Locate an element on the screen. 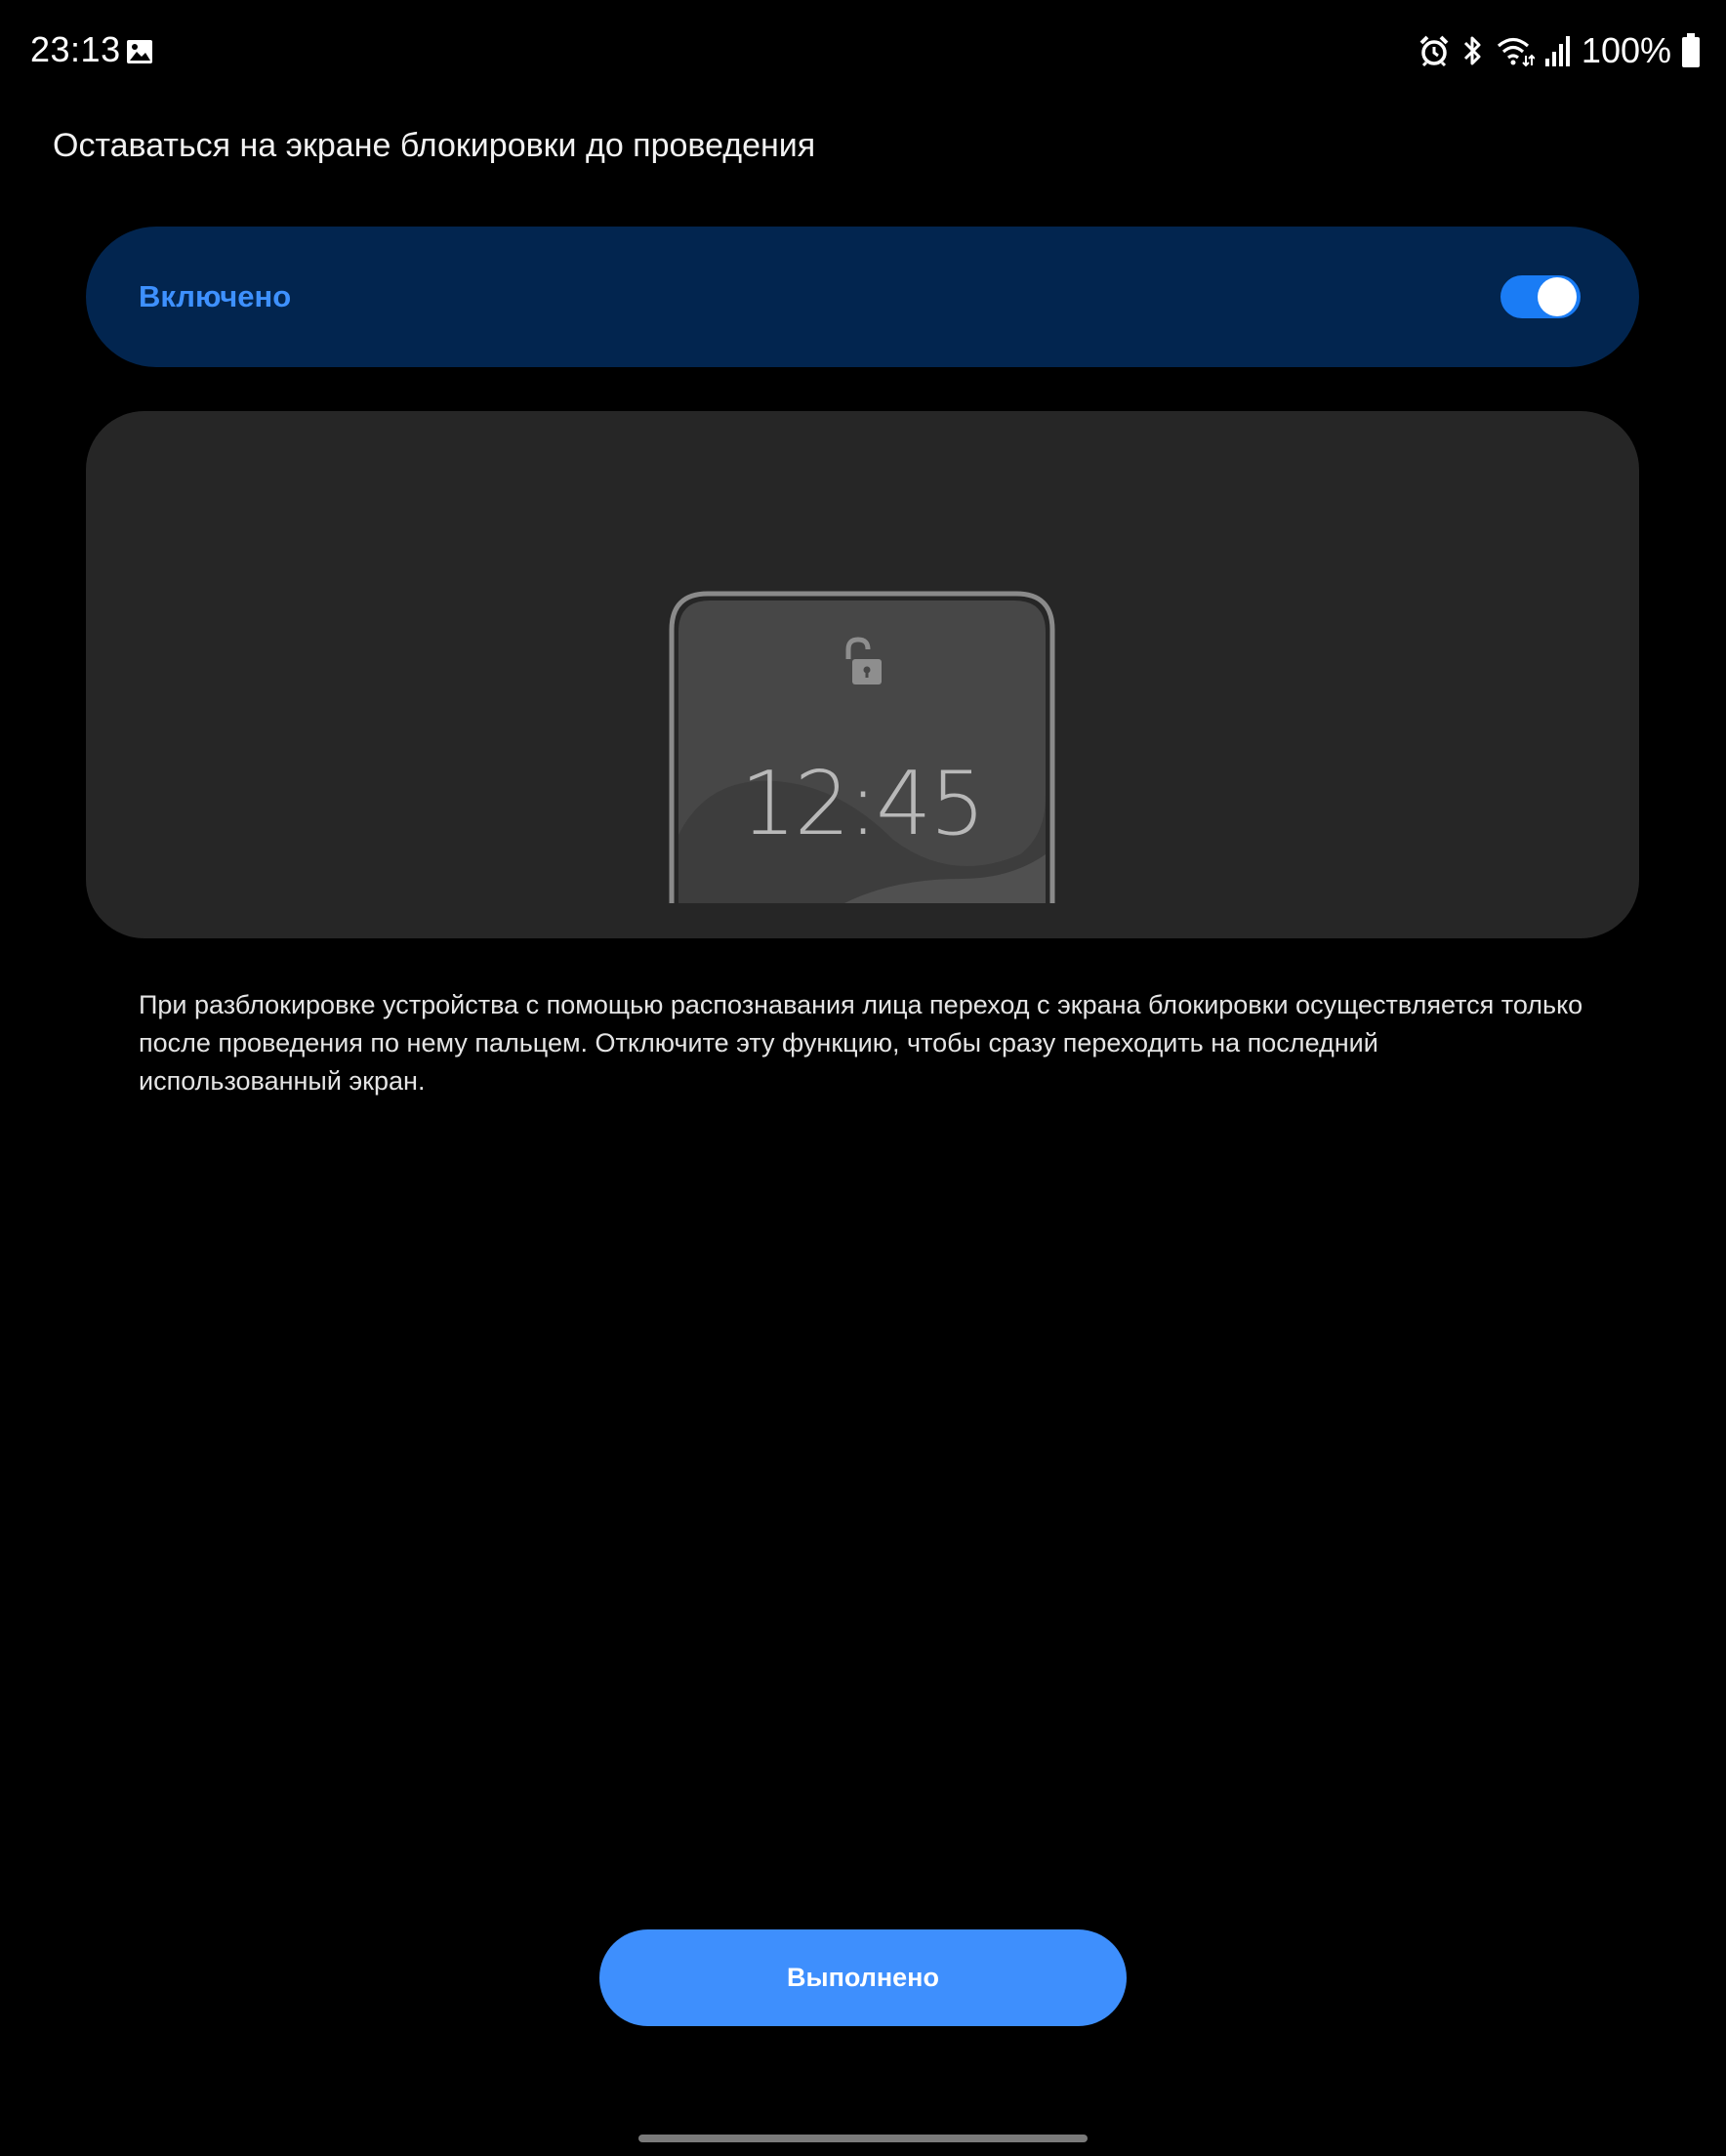 This screenshot has height=2156, width=1726. gesture-nav-handle is located at coordinates (863, 2138).